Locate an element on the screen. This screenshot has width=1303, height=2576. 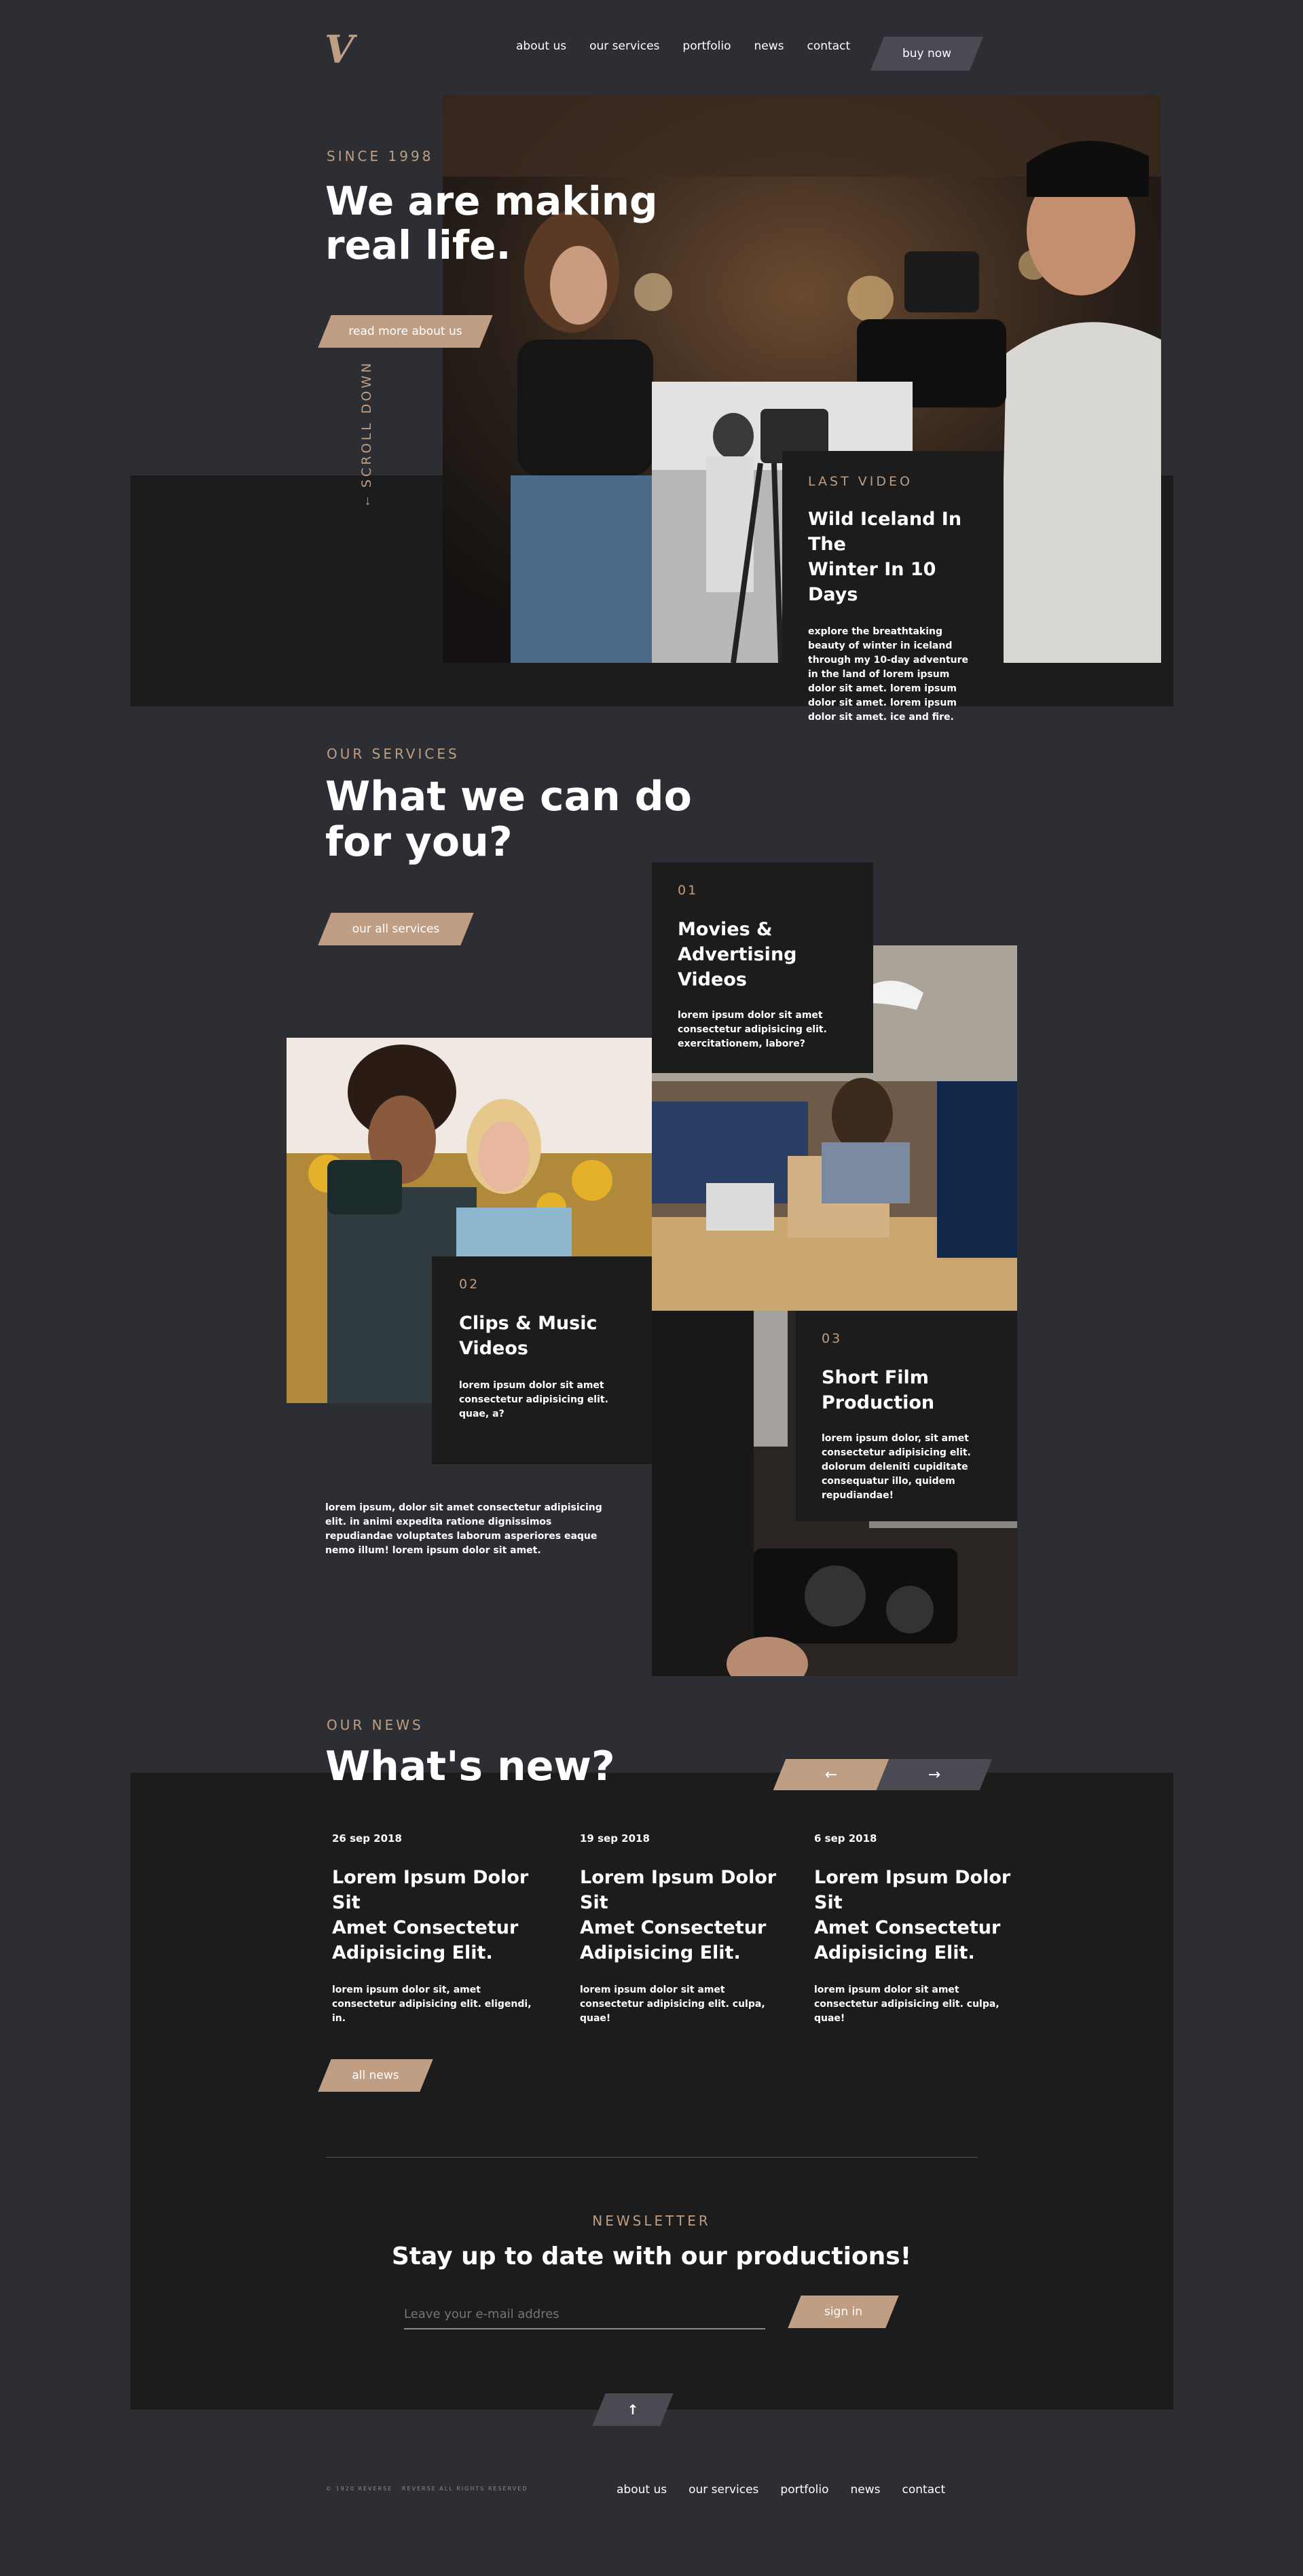
scroll-down-rotated: ← SCROLL DOWN is located at coordinates (366, 434).